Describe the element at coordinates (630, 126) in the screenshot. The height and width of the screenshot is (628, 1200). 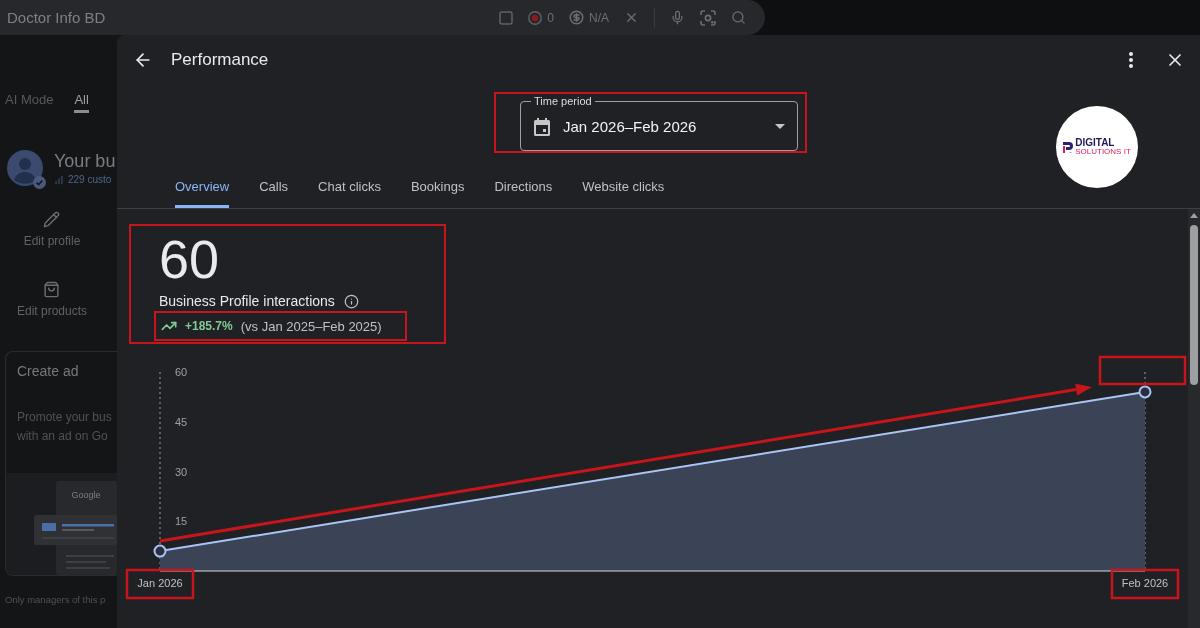
I see `time-period-value: Jan 2026–Feb 2026` at that location.